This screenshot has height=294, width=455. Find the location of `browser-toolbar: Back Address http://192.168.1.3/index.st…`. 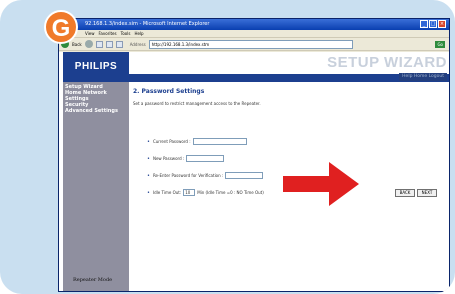

browser-toolbar: Back Address http://192.168.1.3/index.st… is located at coordinates (254, 44).